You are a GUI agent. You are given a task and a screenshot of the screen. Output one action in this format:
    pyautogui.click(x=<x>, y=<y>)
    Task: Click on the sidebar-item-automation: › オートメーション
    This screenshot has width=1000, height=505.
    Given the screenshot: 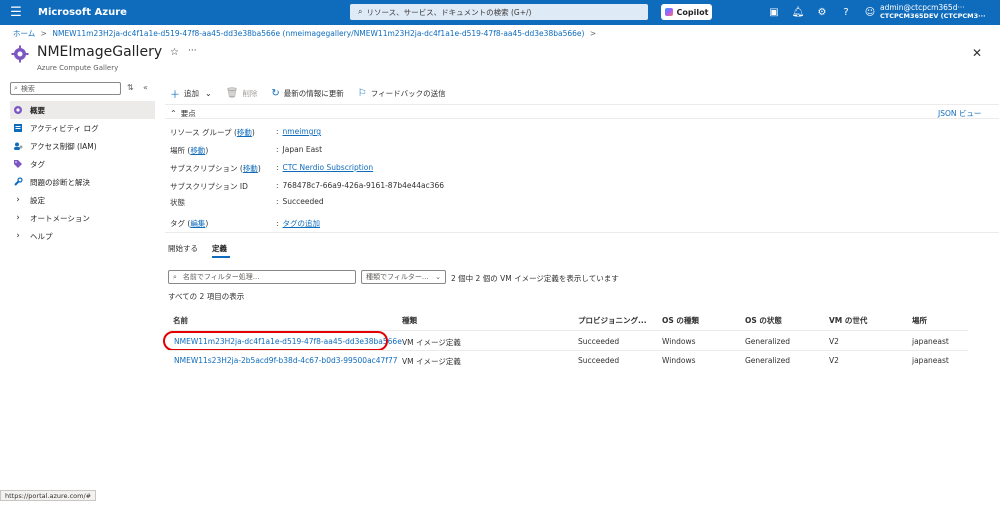 What is the action you would take?
    pyautogui.click(x=82, y=218)
    